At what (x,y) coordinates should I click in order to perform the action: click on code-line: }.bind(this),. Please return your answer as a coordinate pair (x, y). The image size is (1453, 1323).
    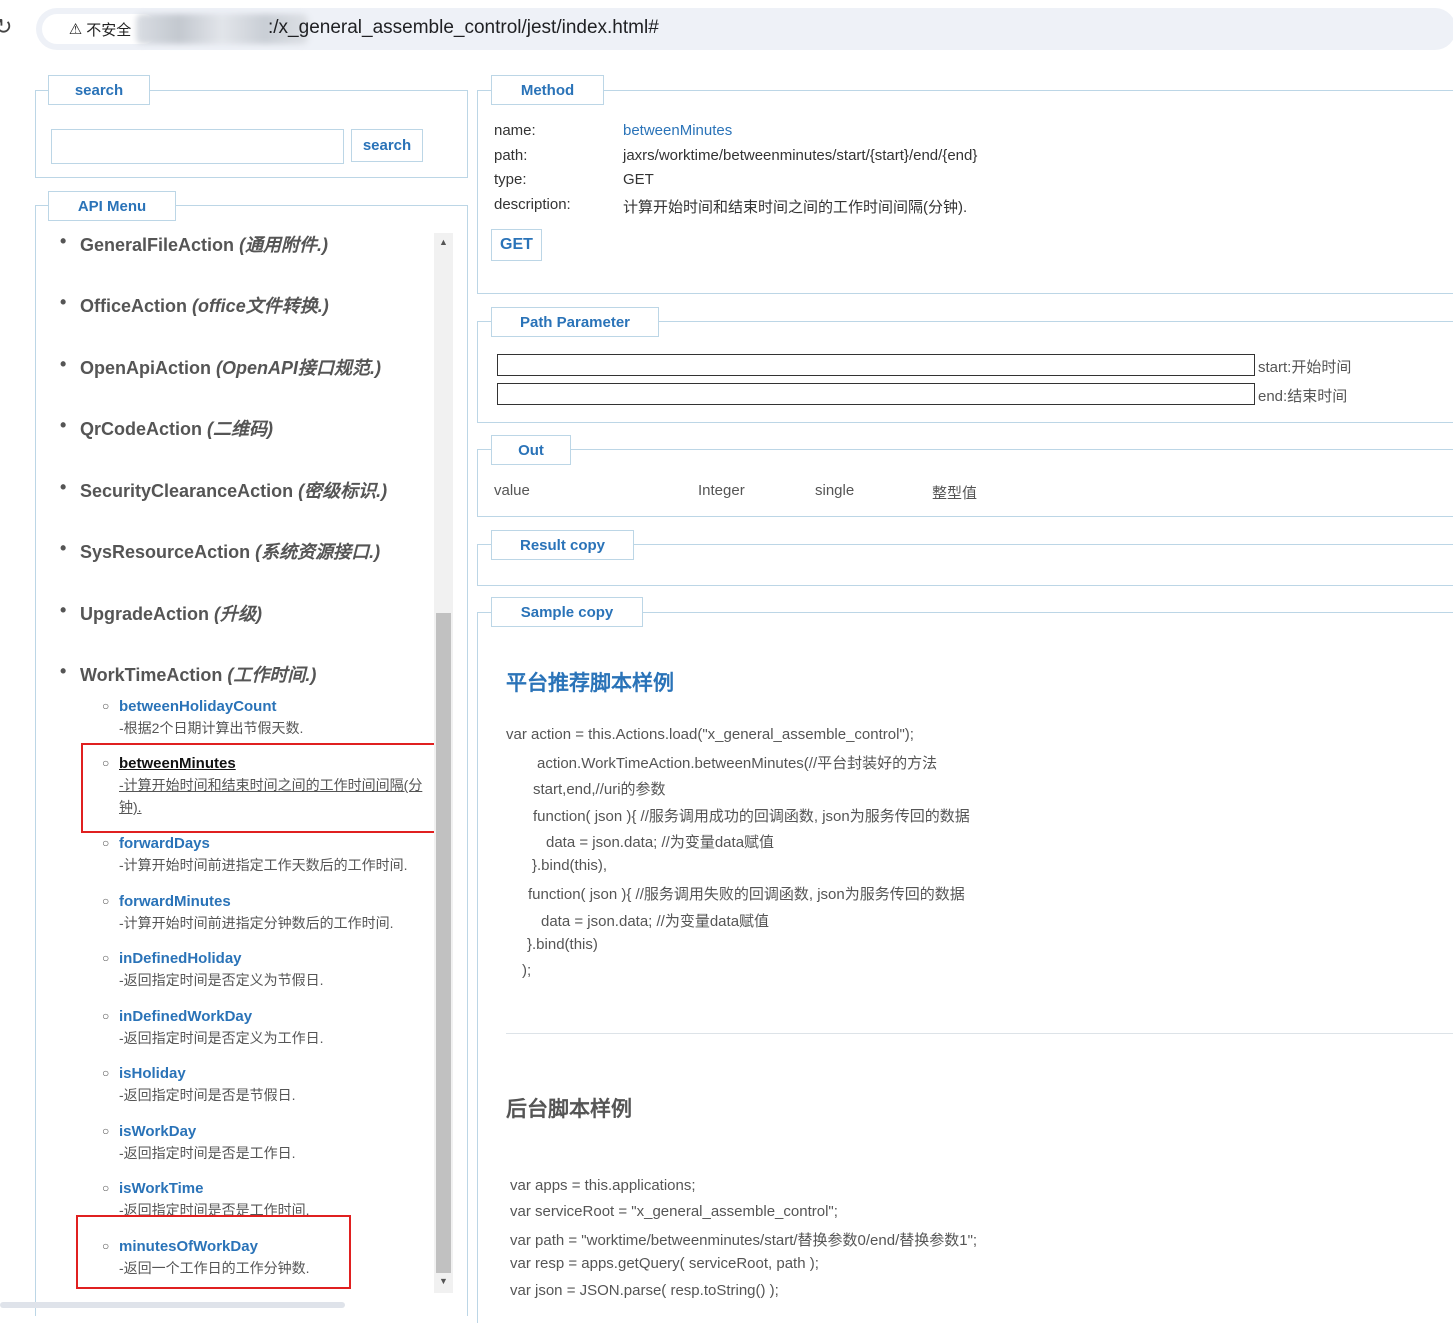
    Looking at the image, I should click on (570, 865).